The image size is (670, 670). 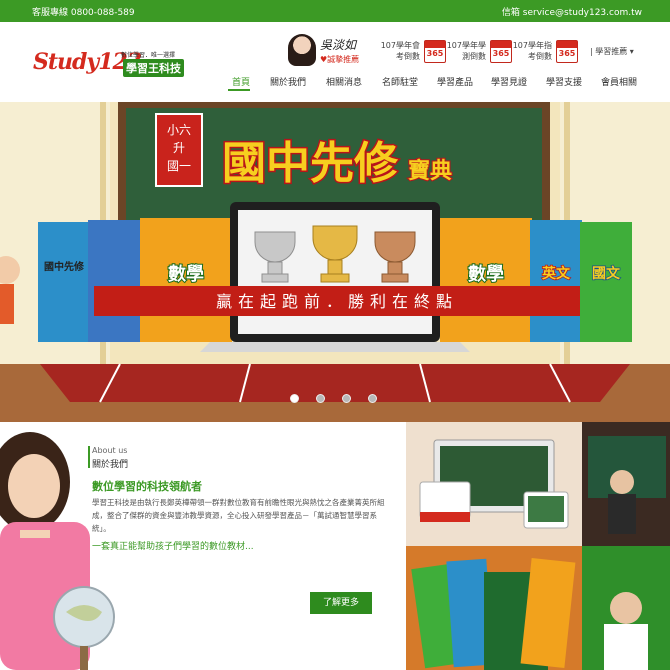 What do you see at coordinates (310, 163) in the screenshot?
I see `hero-title: 國中先修` at bounding box center [310, 163].